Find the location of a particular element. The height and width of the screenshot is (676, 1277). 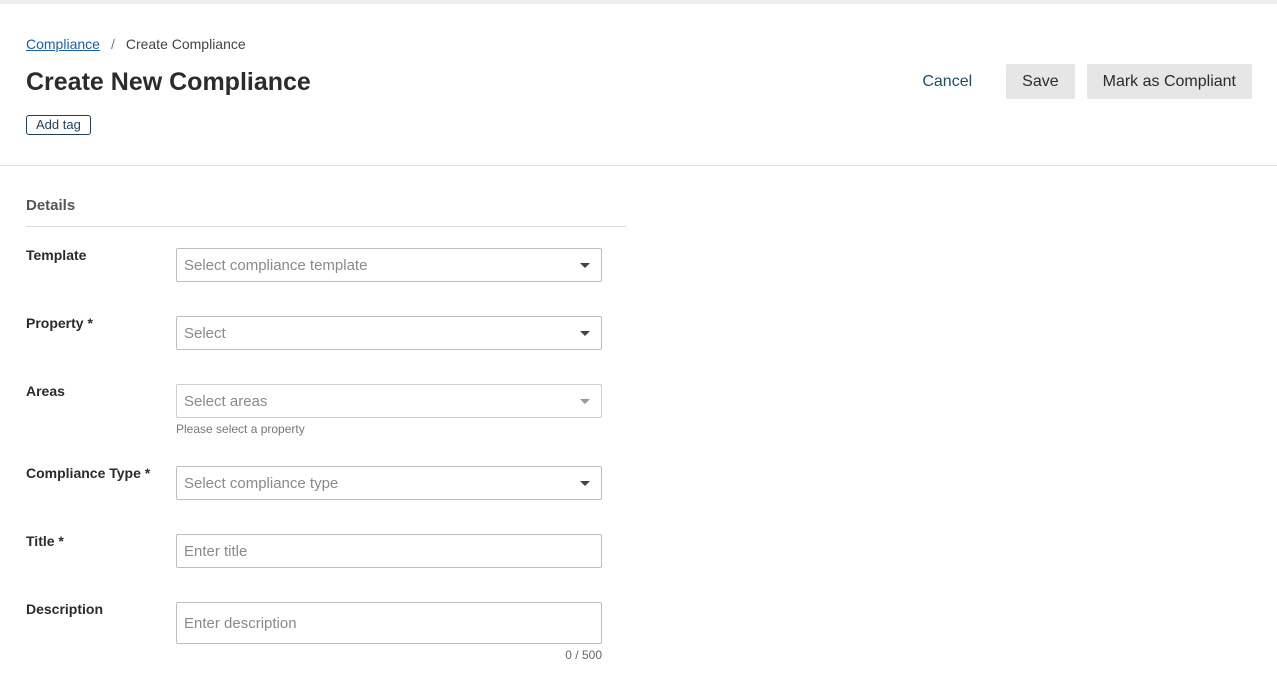

details-divider is located at coordinates (326, 226).